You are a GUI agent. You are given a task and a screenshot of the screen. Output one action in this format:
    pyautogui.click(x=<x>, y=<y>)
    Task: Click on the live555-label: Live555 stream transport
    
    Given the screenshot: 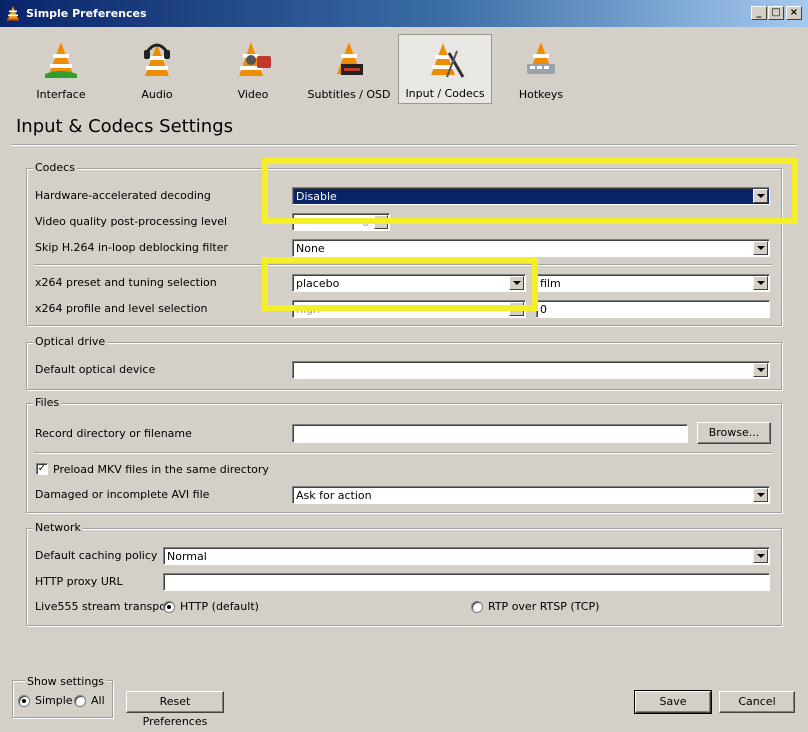 What is the action you would take?
    pyautogui.click(x=105, y=606)
    